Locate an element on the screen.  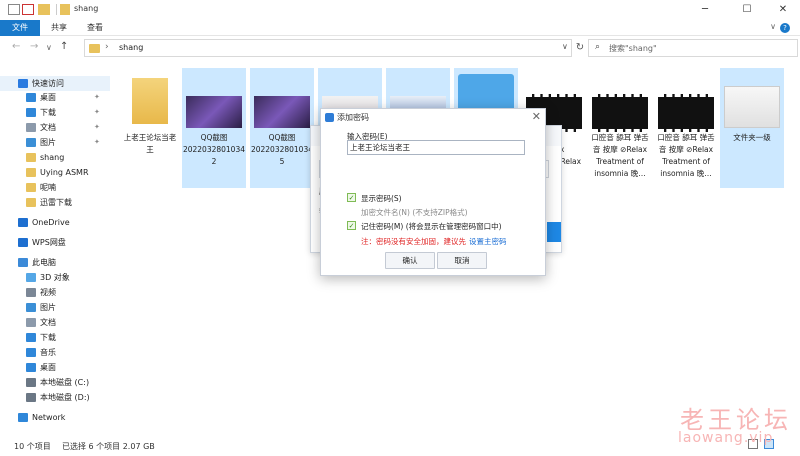
compress-button is located at coordinates (554, 232).